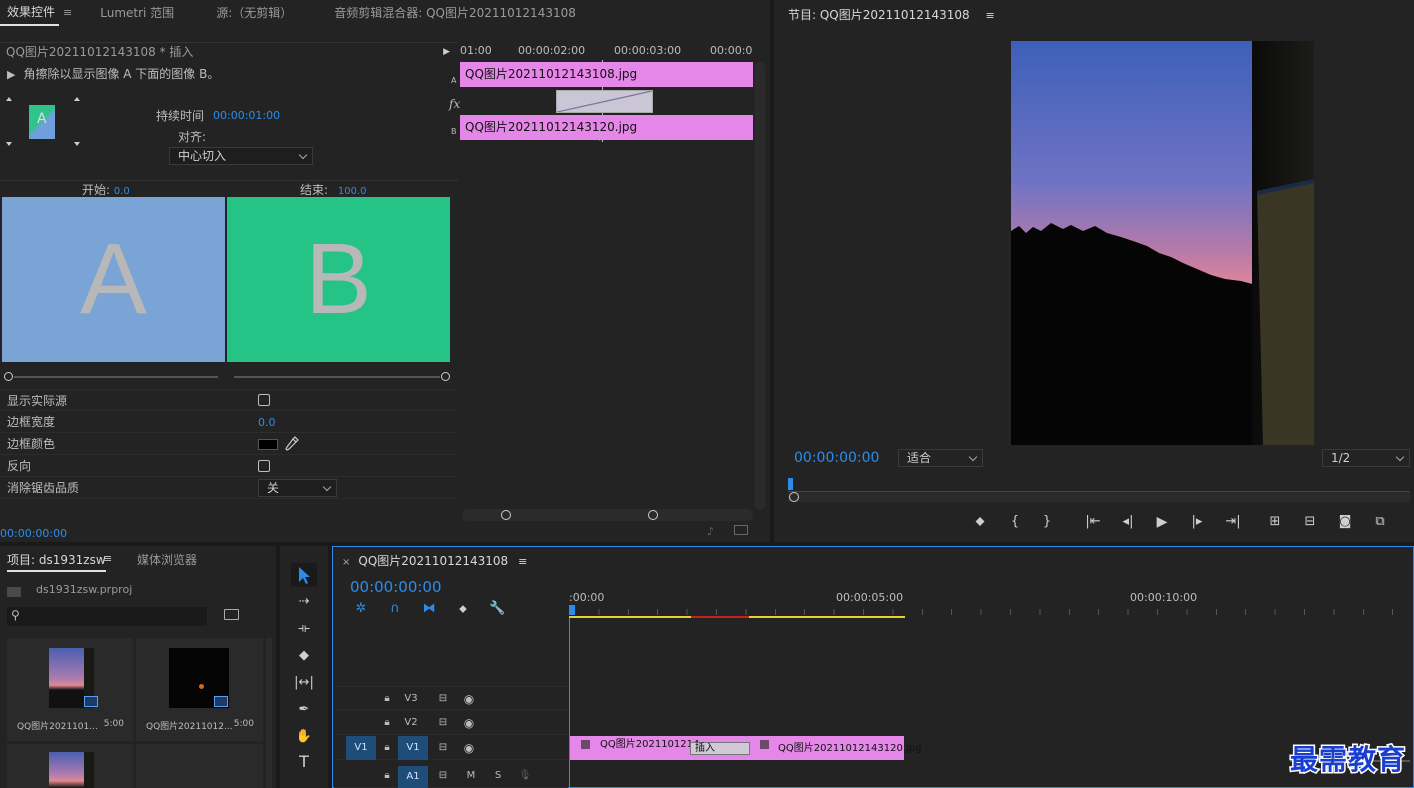 The height and width of the screenshot is (788, 1414). What do you see at coordinates (448, 13) in the screenshot?
I see `tab-audio-clip-mixer: 音频剪辑混合器: QQ图片20211012143108` at bounding box center [448, 13].